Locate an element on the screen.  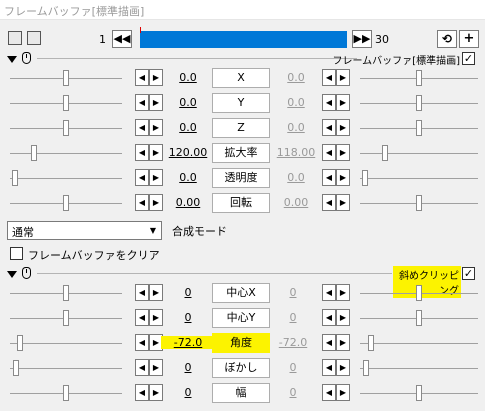
parameter-button: 中心Y is located at coordinates (241, 318).